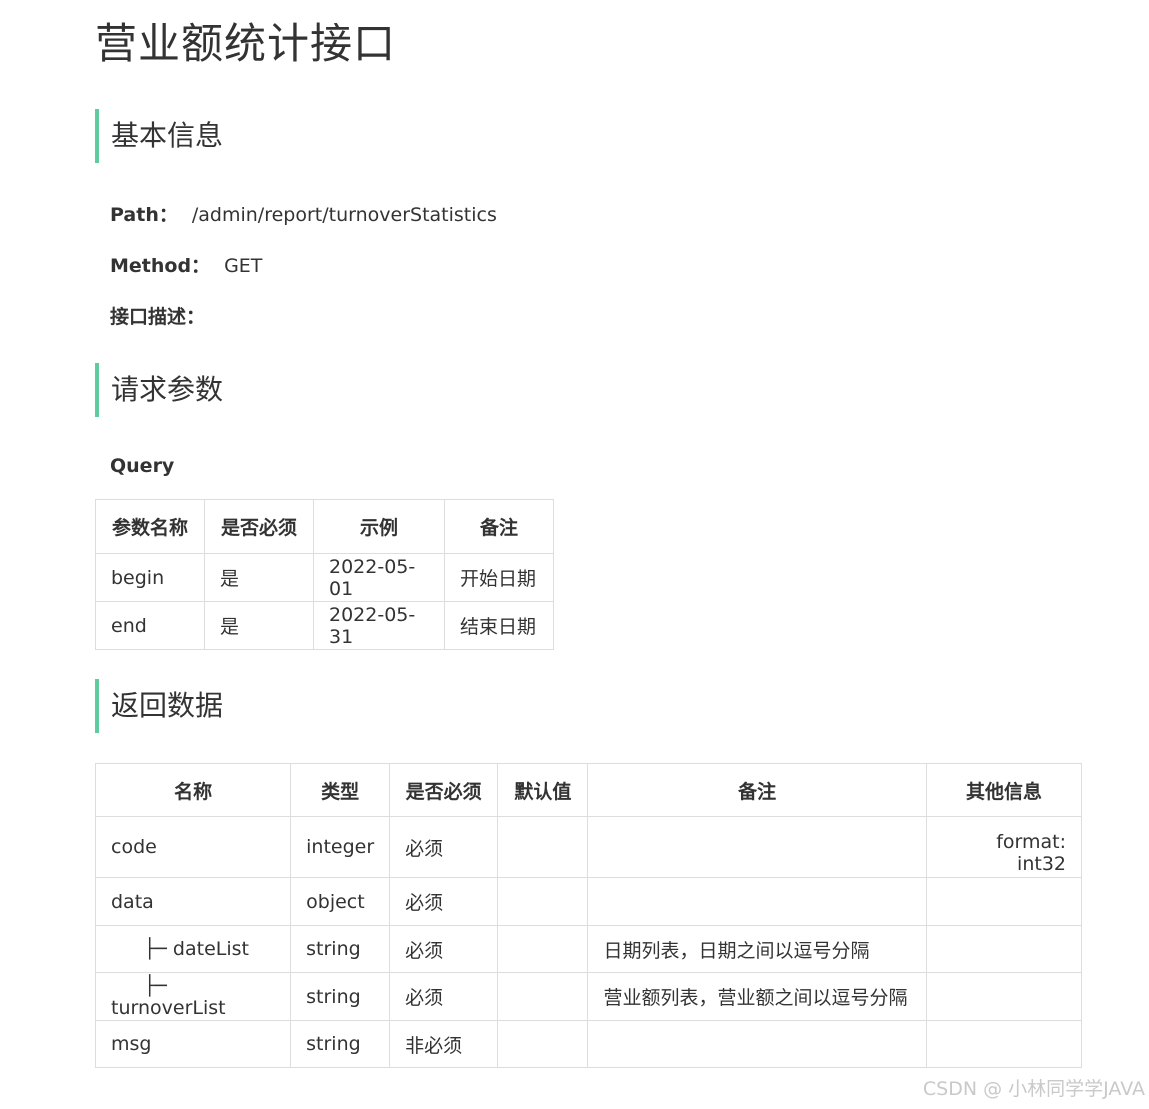 The height and width of the screenshot is (1109, 1149). Describe the element at coordinates (444, 1044) in the screenshot. I see `field-required-cell: 非必须` at that location.